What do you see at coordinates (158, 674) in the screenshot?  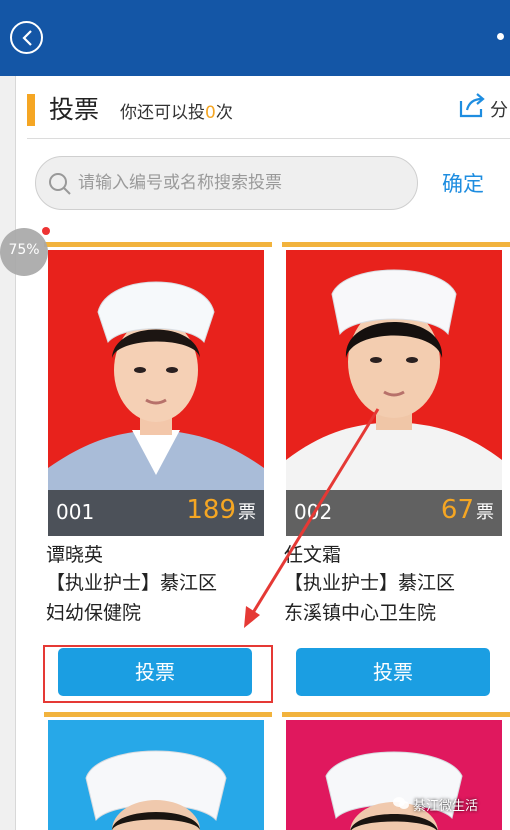 I see `annotation-highlight-box` at bounding box center [158, 674].